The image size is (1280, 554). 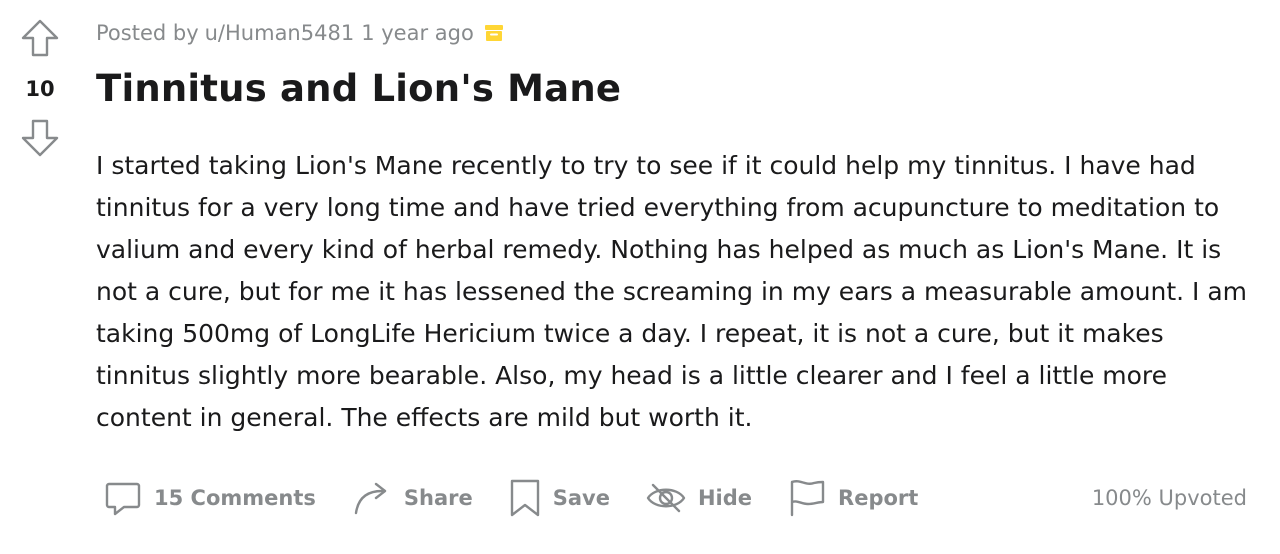 I want to click on save-button: Save, so click(x=559, y=498).